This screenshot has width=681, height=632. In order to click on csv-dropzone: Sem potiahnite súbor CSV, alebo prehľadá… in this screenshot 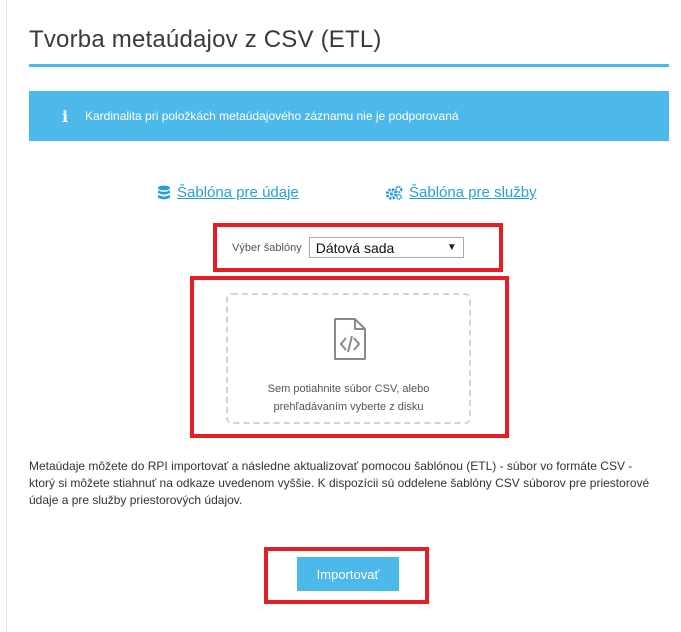, I will do `click(348, 358)`.